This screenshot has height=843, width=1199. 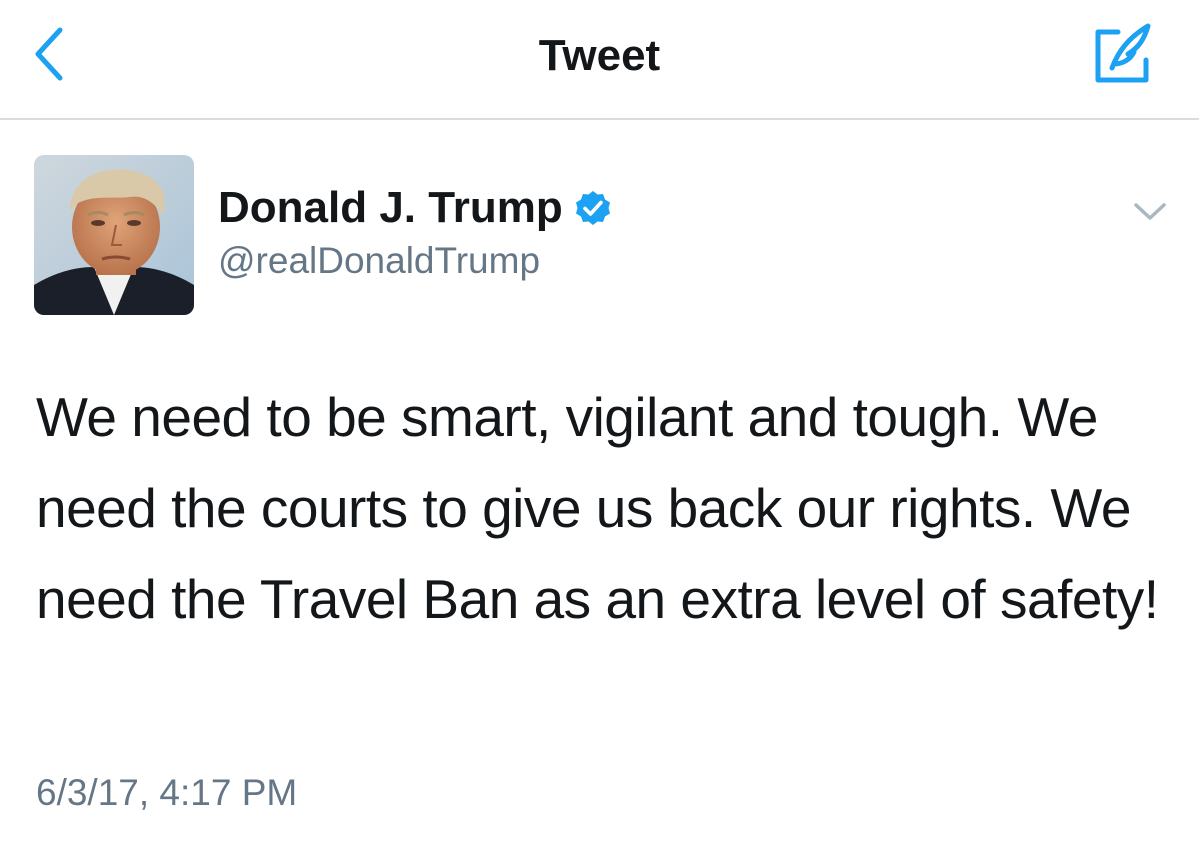 What do you see at coordinates (599, 55) in the screenshot?
I see `page-title: Tweet` at bounding box center [599, 55].